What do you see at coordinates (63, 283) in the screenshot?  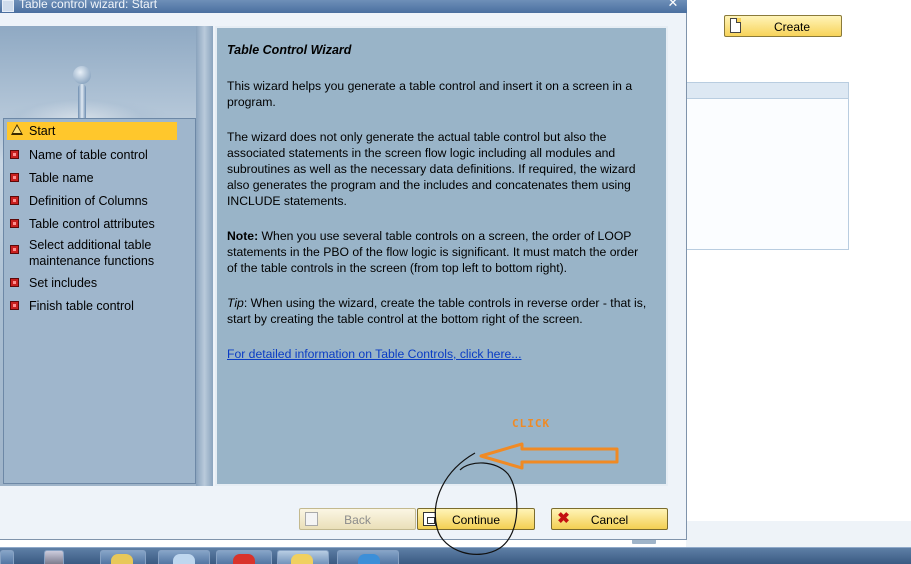 I see `step-label: Set includes` at bounding box center [63, 283].